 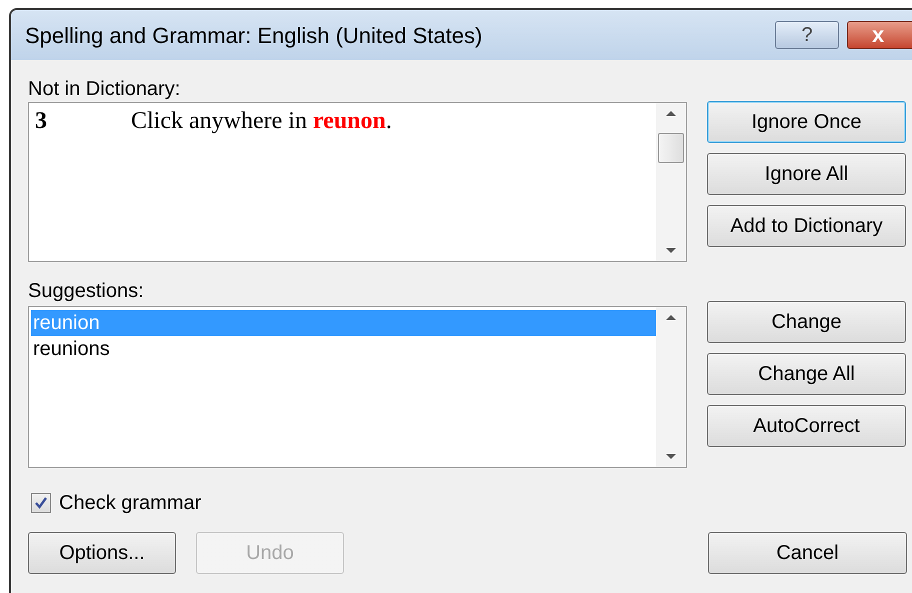 I want to click on dialog-button: Change, so click(x=806, y=322).